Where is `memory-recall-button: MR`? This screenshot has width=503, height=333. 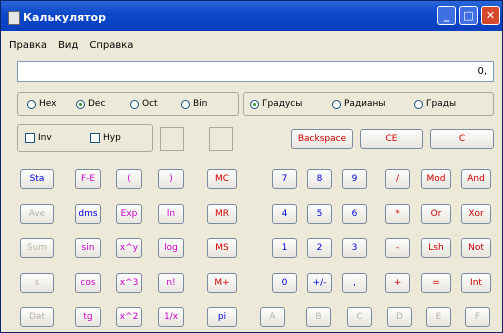 memory-recall-button: MR is located at coordinates (222, 214).